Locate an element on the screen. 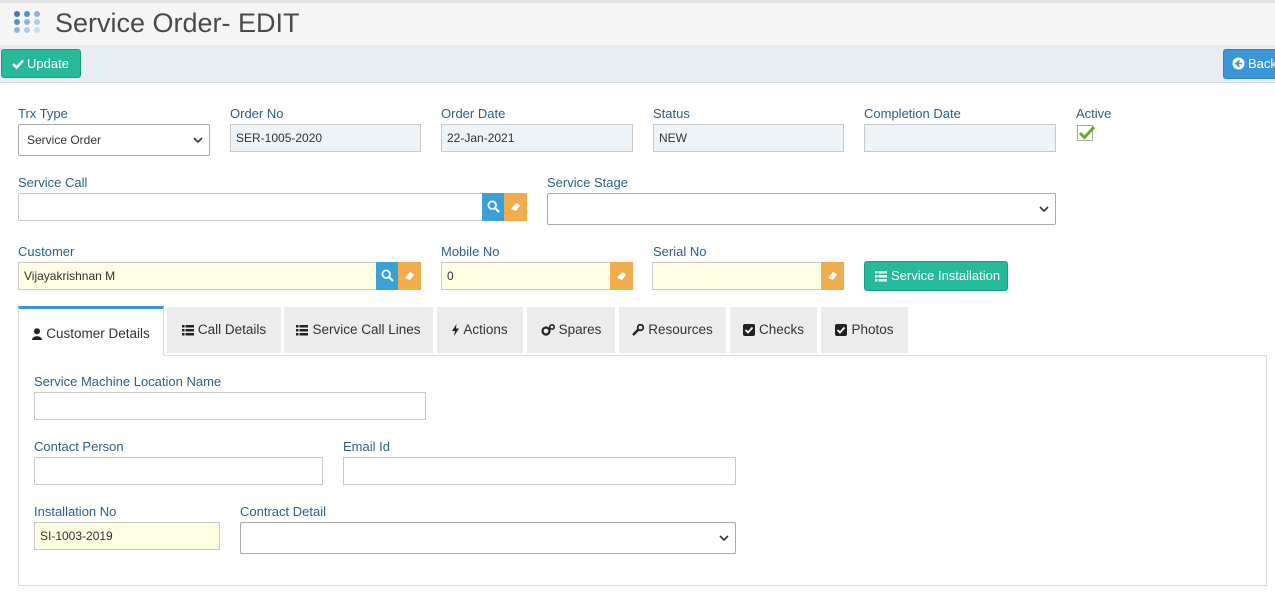 Image resolution: width=1275 pixels, height=594 pixels. mobile-no-clear-button is located at coordinates (621, 276).